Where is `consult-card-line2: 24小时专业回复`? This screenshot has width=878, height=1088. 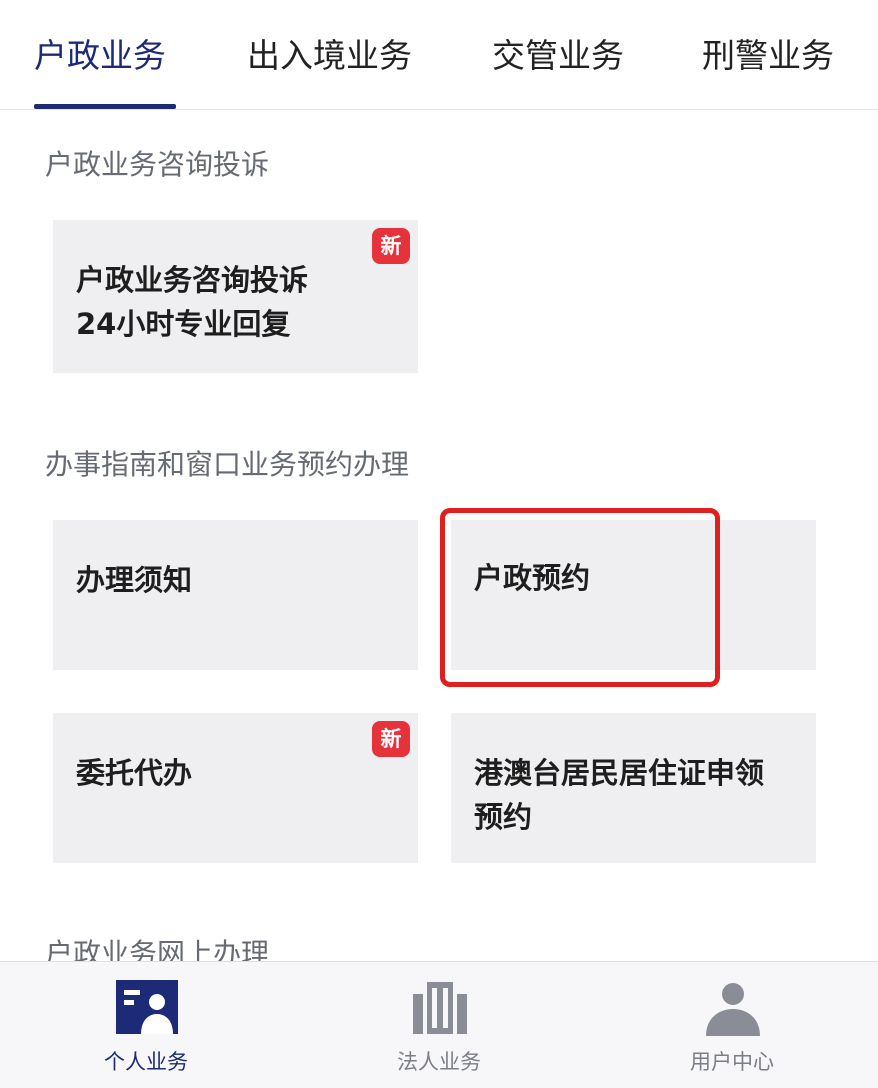 consult-card-line2: 24小时专业回复 is located at coordinates (183, 324).